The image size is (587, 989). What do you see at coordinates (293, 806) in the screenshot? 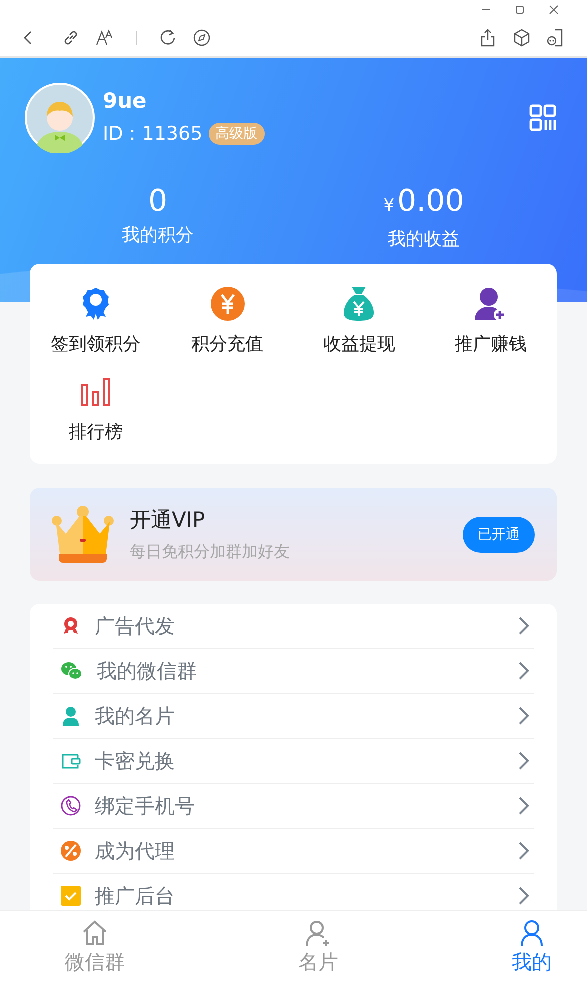
I see `menu-item: 绑定手机号` at bounding box center [293, 806].